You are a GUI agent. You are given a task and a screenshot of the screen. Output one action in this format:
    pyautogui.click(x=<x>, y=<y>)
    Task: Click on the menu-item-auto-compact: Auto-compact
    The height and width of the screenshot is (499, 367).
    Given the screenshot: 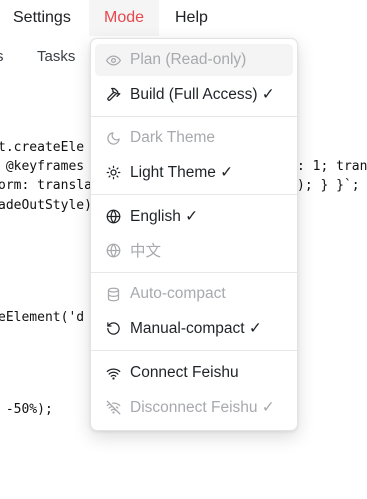 What is the action you would take?
    pyautogui.click(x=194, y=294)
    